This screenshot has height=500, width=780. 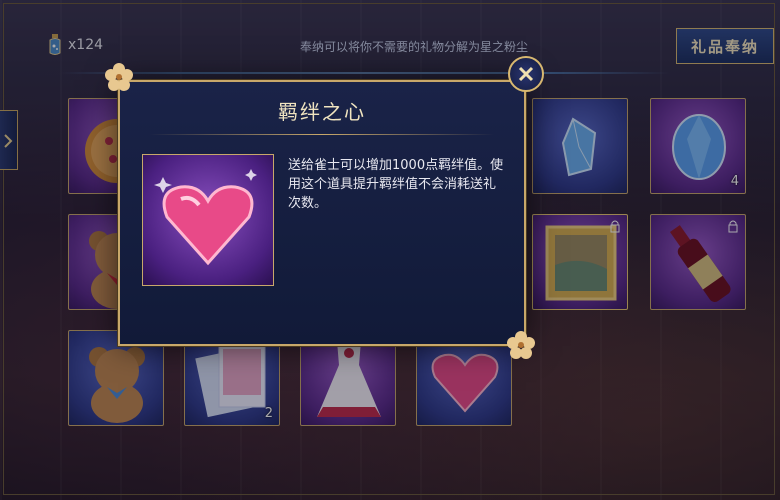 I want to click on dialog-item-preview, so click(x=208, y=220).